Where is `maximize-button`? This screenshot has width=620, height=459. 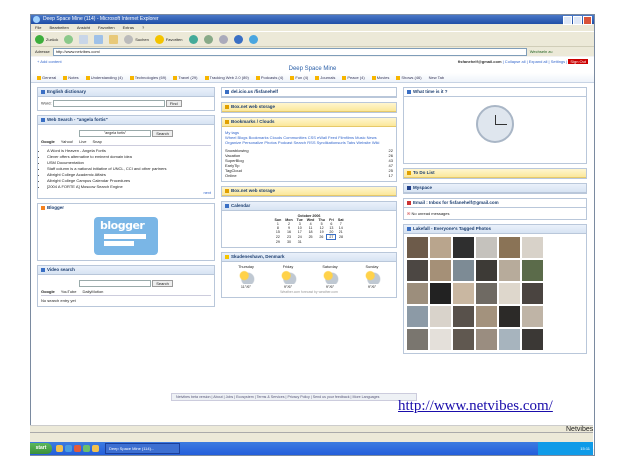
maximize-button is located at coordinates (577, 20).